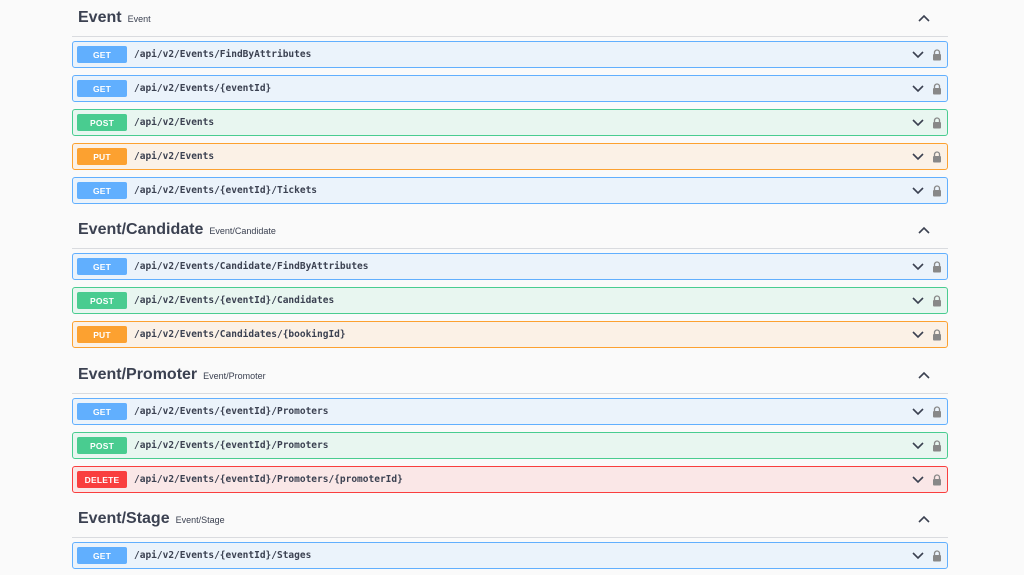 The width and height of the screenshot is (1024, 575). I want to click on tag-description: Event, so click(139, 19).